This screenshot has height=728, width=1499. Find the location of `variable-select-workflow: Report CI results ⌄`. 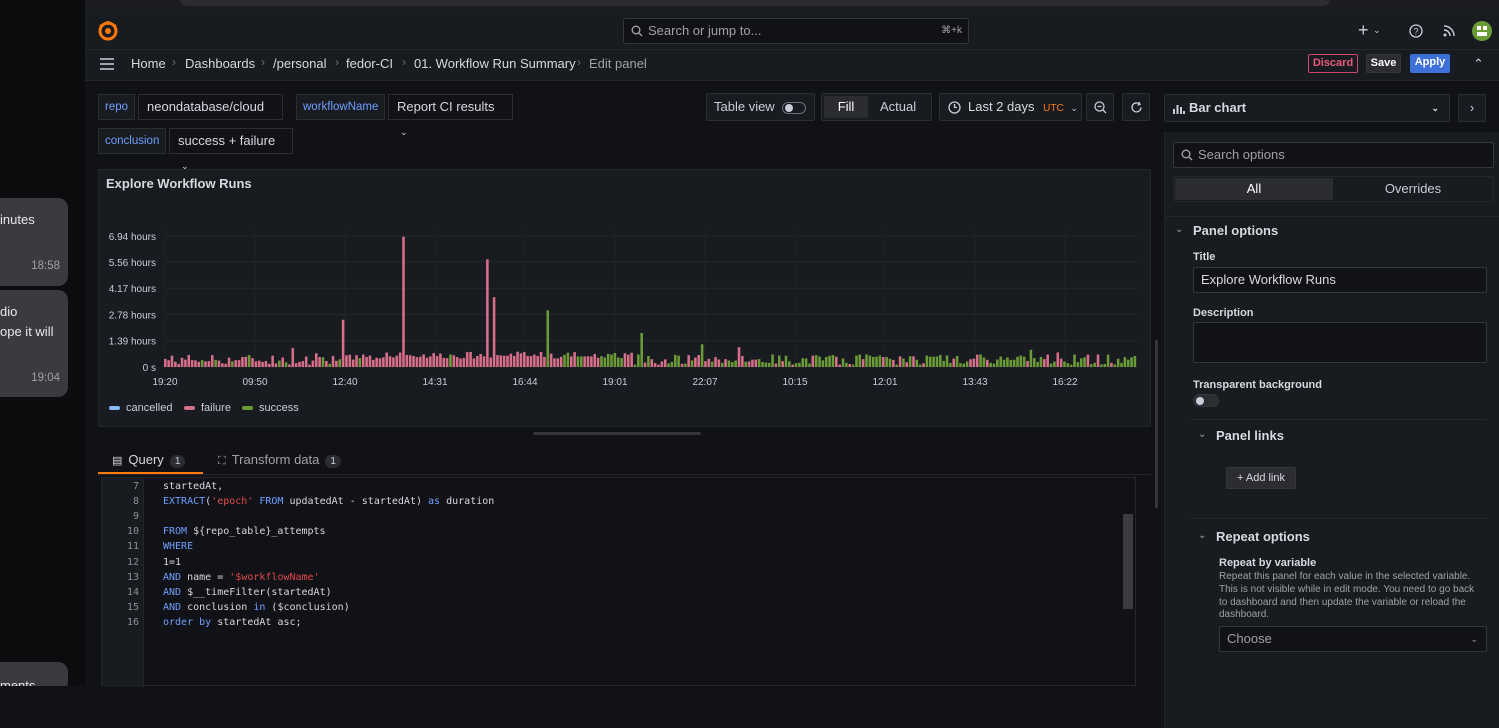

variable-select-workflow: Report CI results ⌄ is located at coordinates (450, 115).